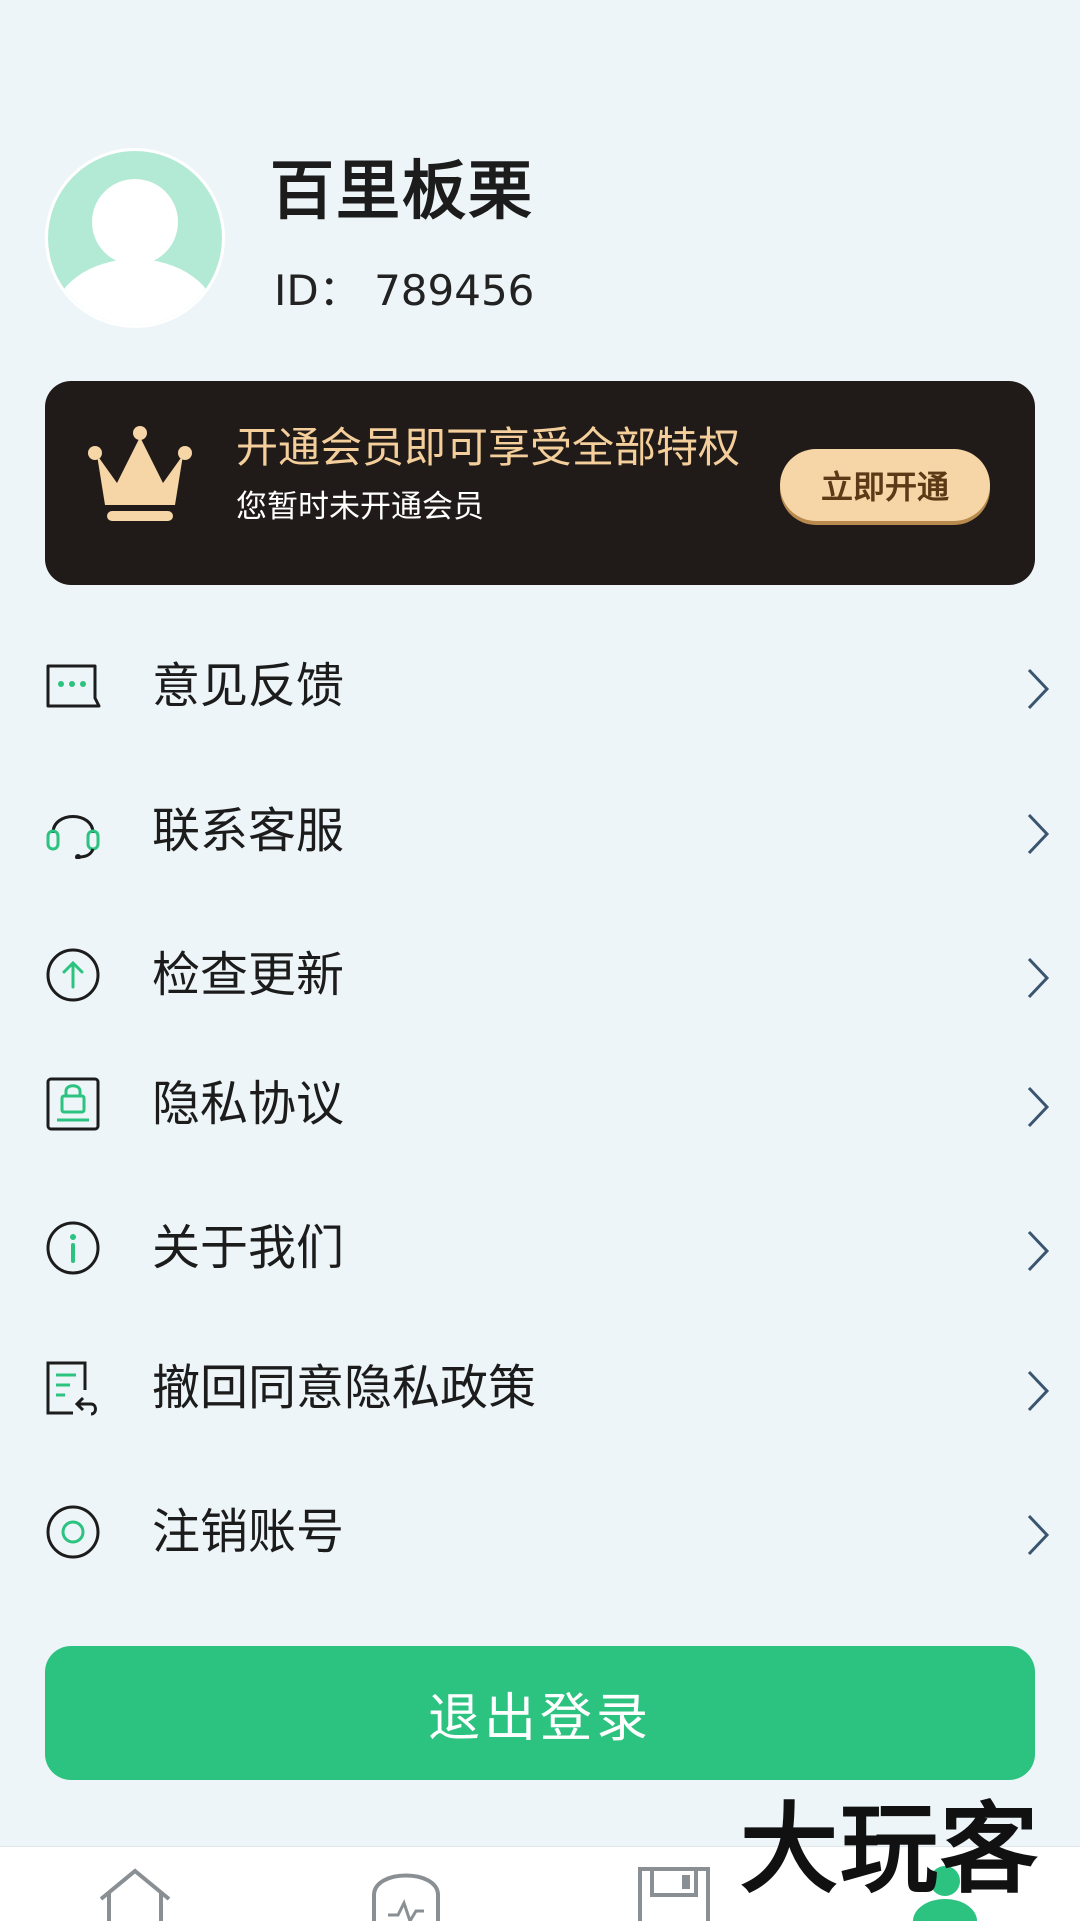 Image resolution: width=1080 pixels, height=1921 pixels. Describe the element at coordinates (135, 238) in the screenshot. I see `avatar` at that location.